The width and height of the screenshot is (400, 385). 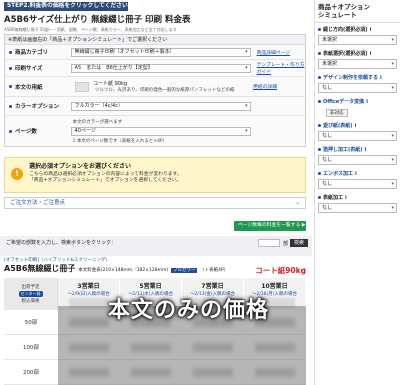 I want to click on cover-select-group: 表紙選択(選択必須) i 未選択, so click(x=357, y=59).